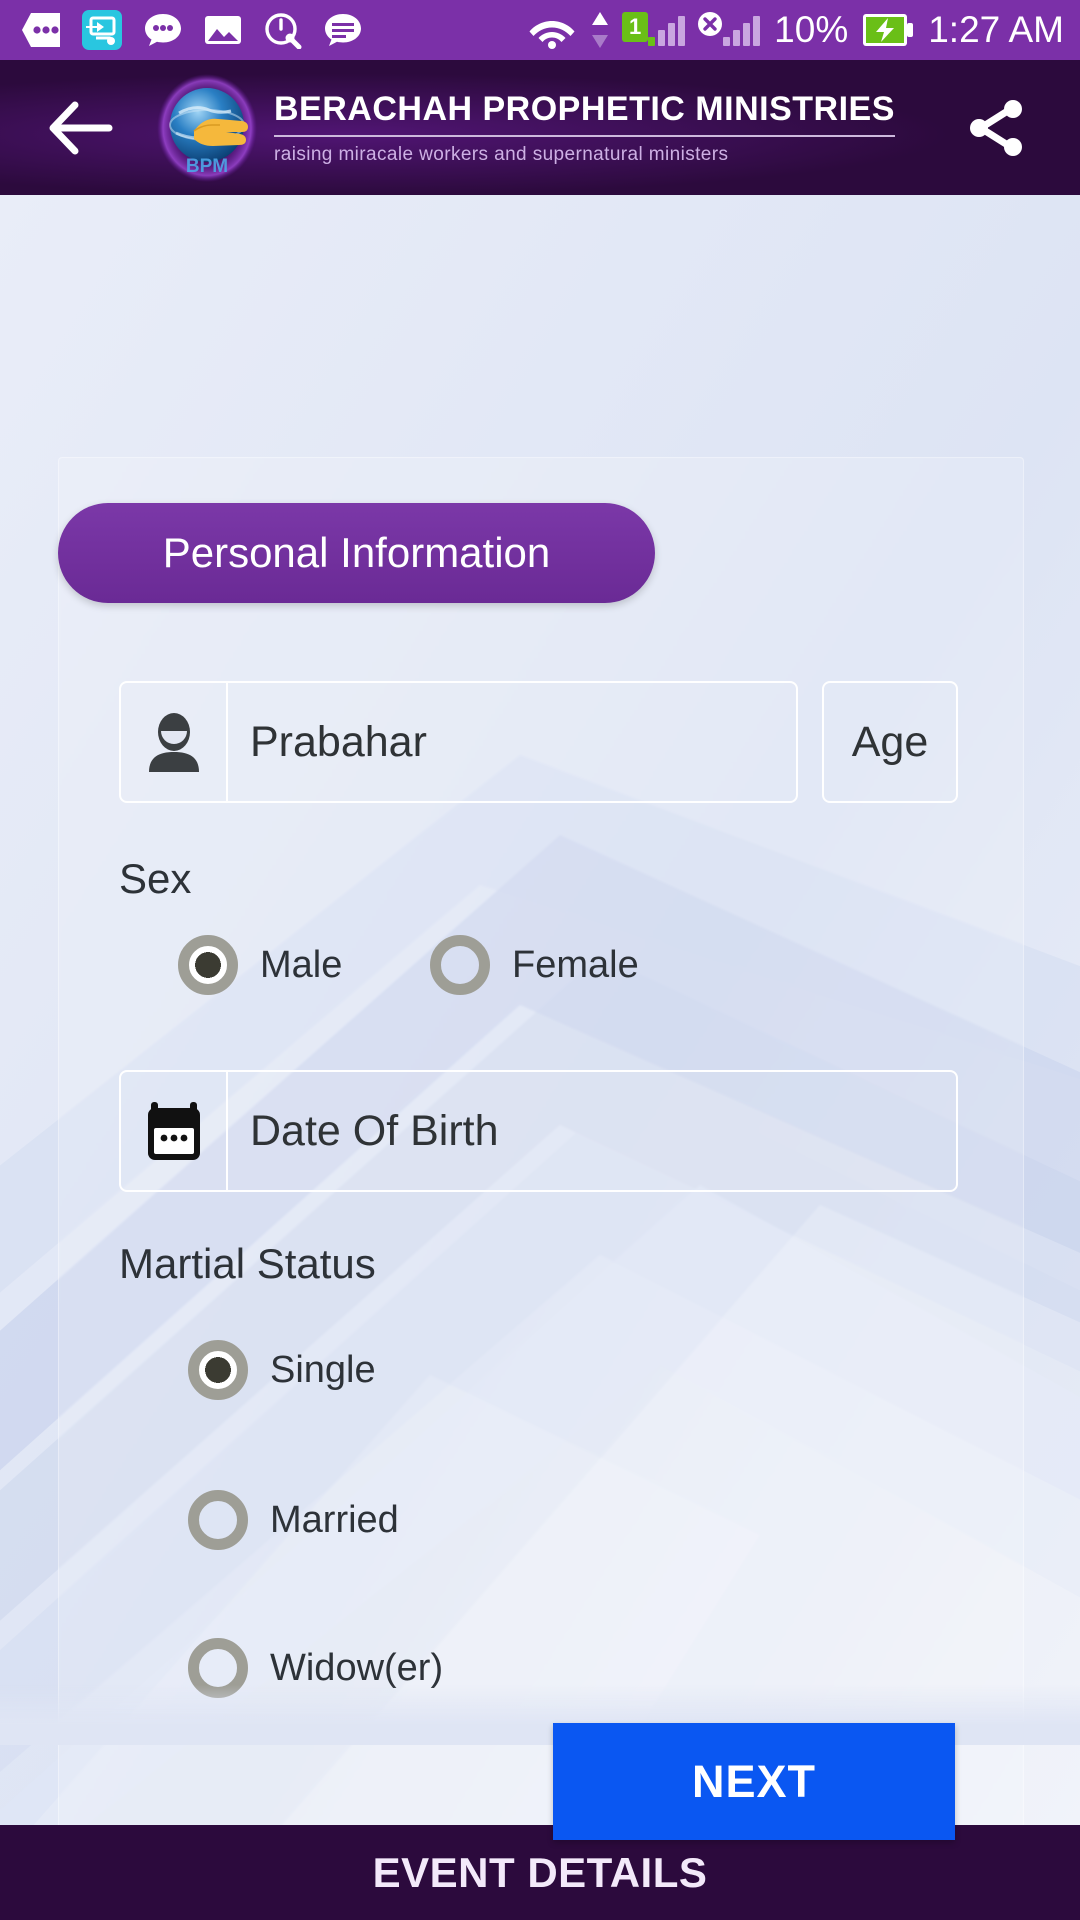  I want to click on next-button: NEXT, so click(754, 1781).